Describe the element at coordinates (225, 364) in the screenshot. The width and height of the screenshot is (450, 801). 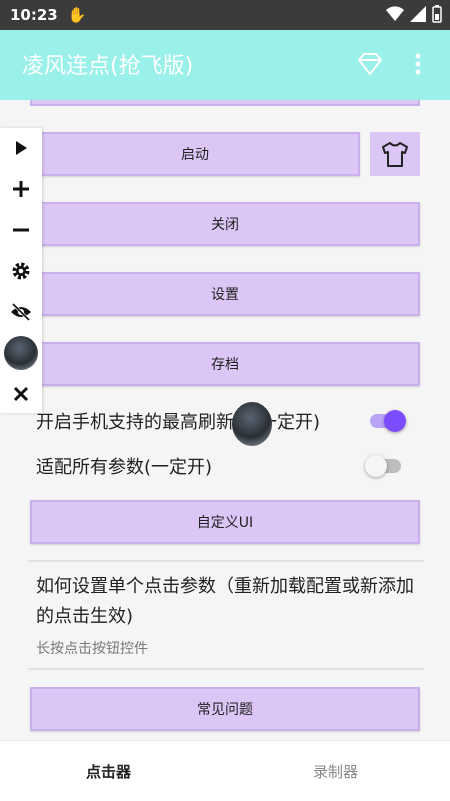
I see `archive-button: 存档` at that location.